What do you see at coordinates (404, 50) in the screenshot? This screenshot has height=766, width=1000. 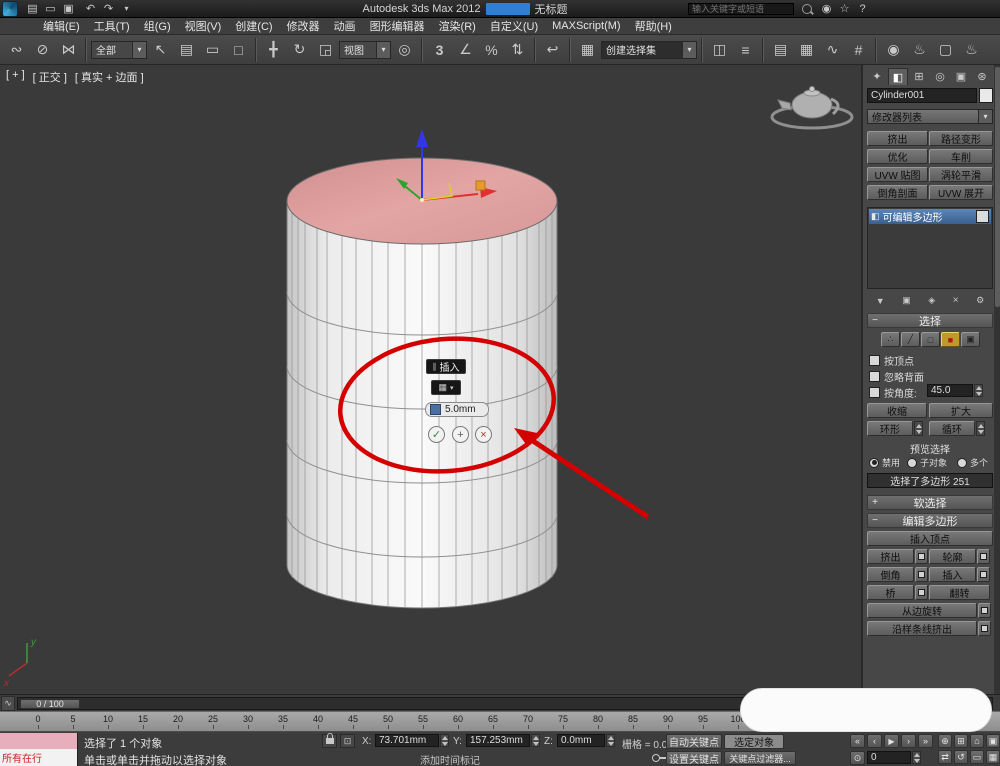 I see `use-pivot-center-icon: ◎` at bounding box center [404, 50].